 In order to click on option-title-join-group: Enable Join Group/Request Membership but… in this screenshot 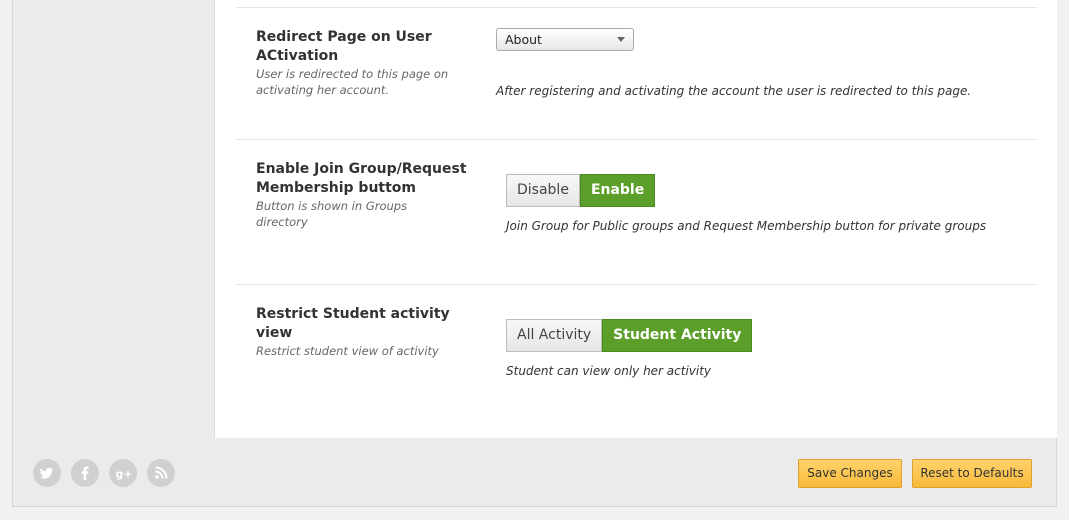, I will do `click(361, 178)`.